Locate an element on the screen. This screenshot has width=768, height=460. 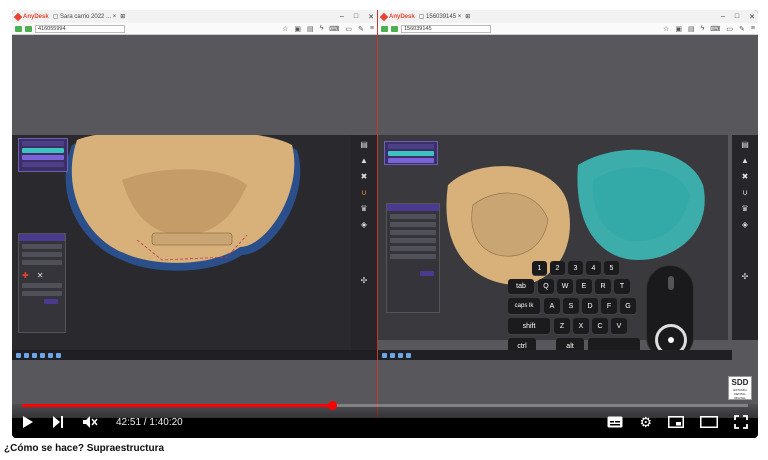
miniplayer-icon is located at coordinates (676, 422).